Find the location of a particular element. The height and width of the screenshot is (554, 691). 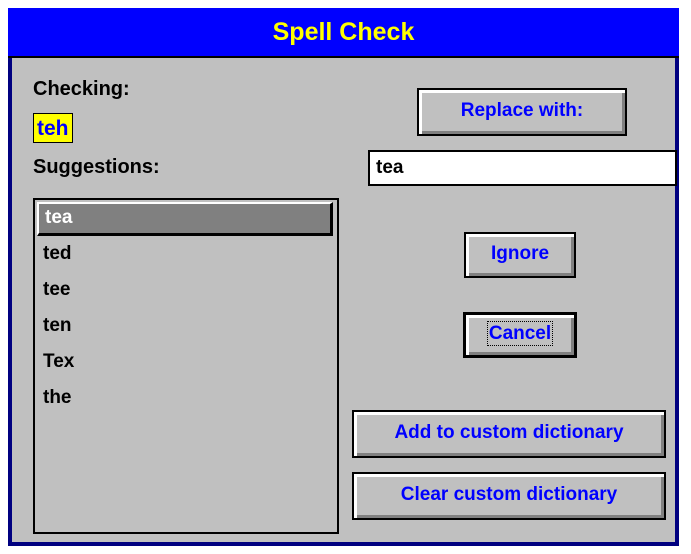

dialog-title: Spell Check is located at coordinates (343, 33).